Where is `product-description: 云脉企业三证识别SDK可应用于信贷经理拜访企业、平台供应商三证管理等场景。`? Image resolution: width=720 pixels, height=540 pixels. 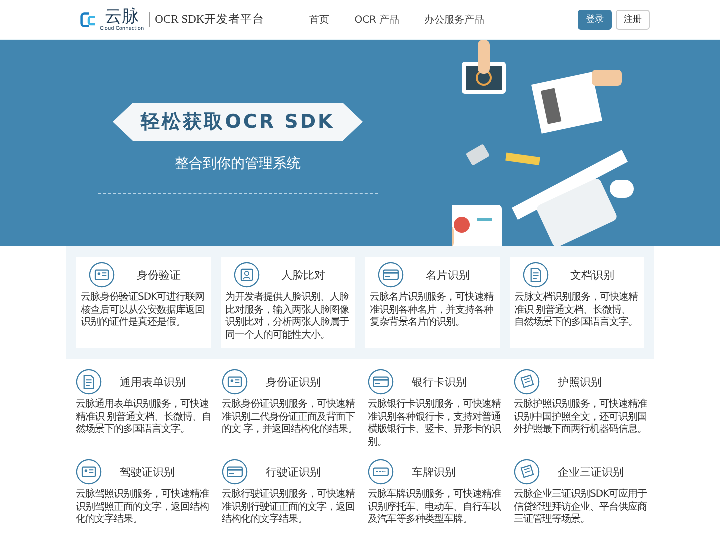 product-description: 云脉企业三证识别SDK可应用于信贷经理拜访企业、平台供应商三证管理等场景。 is located at coordinates (581, 507).